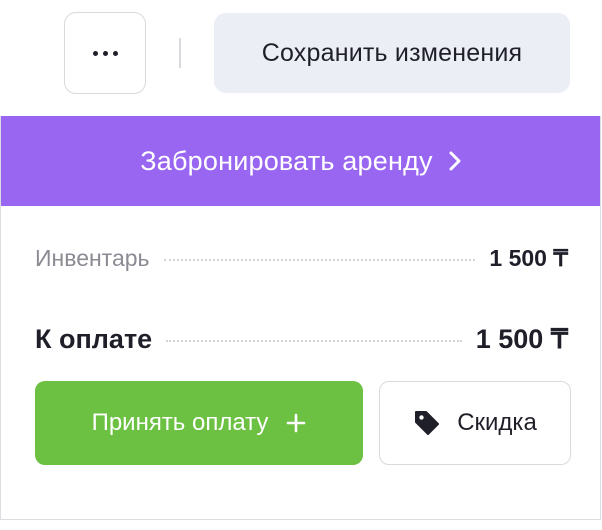  Describe the element at coordinates (427, 423) in the screenshot. I see `tag-icon` at that location.